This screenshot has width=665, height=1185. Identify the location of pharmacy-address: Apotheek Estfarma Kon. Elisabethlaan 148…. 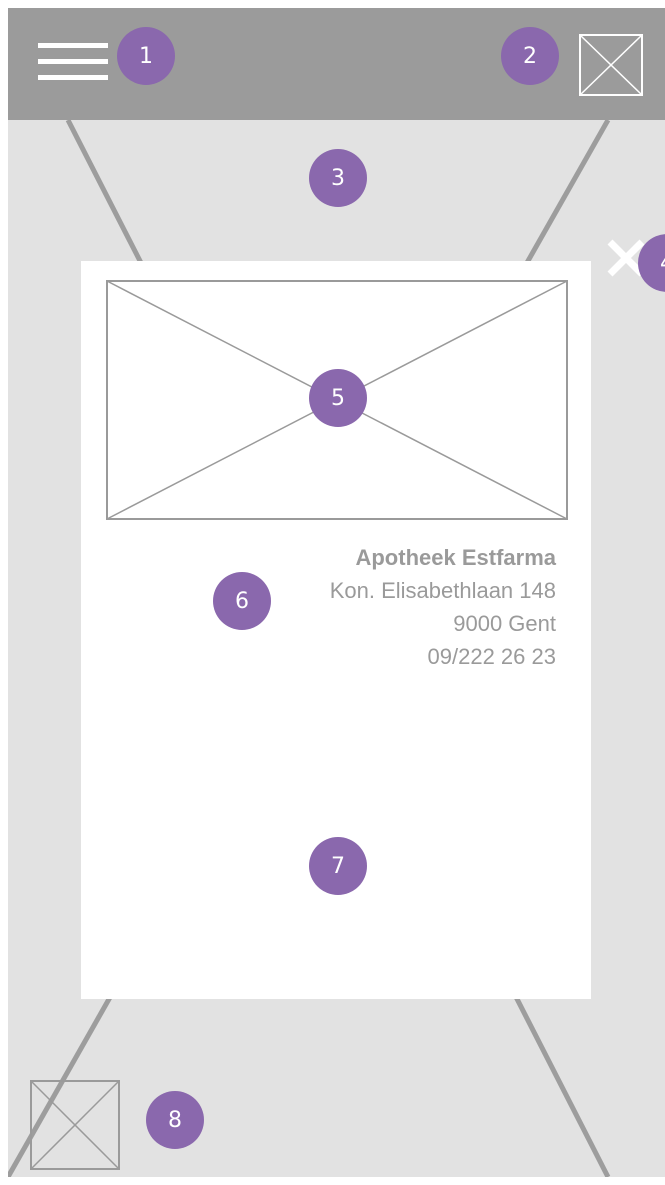
(443, 607).